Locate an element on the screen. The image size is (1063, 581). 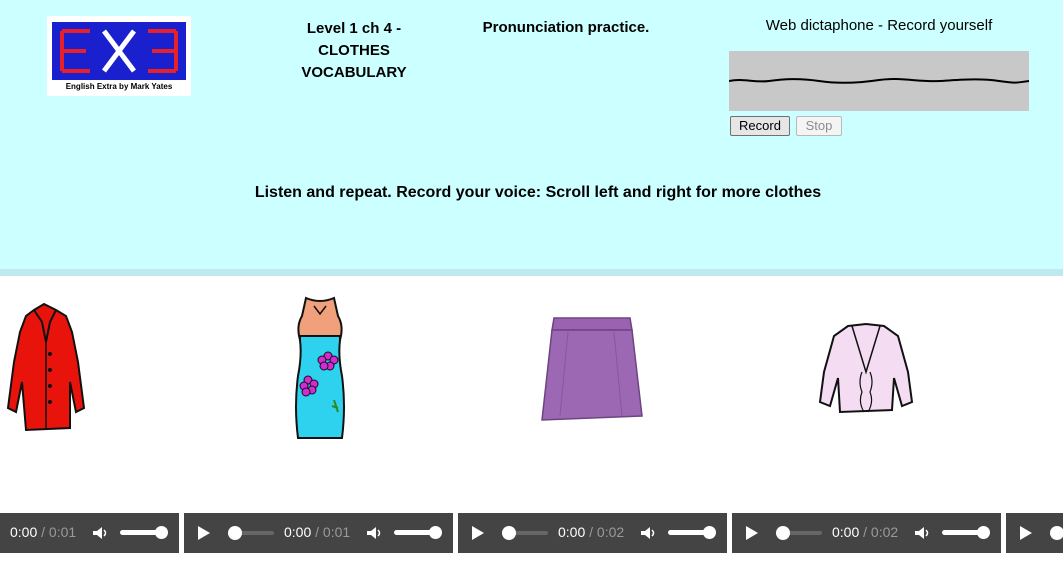
red-coat-icon is located at coordinates (46, 367).